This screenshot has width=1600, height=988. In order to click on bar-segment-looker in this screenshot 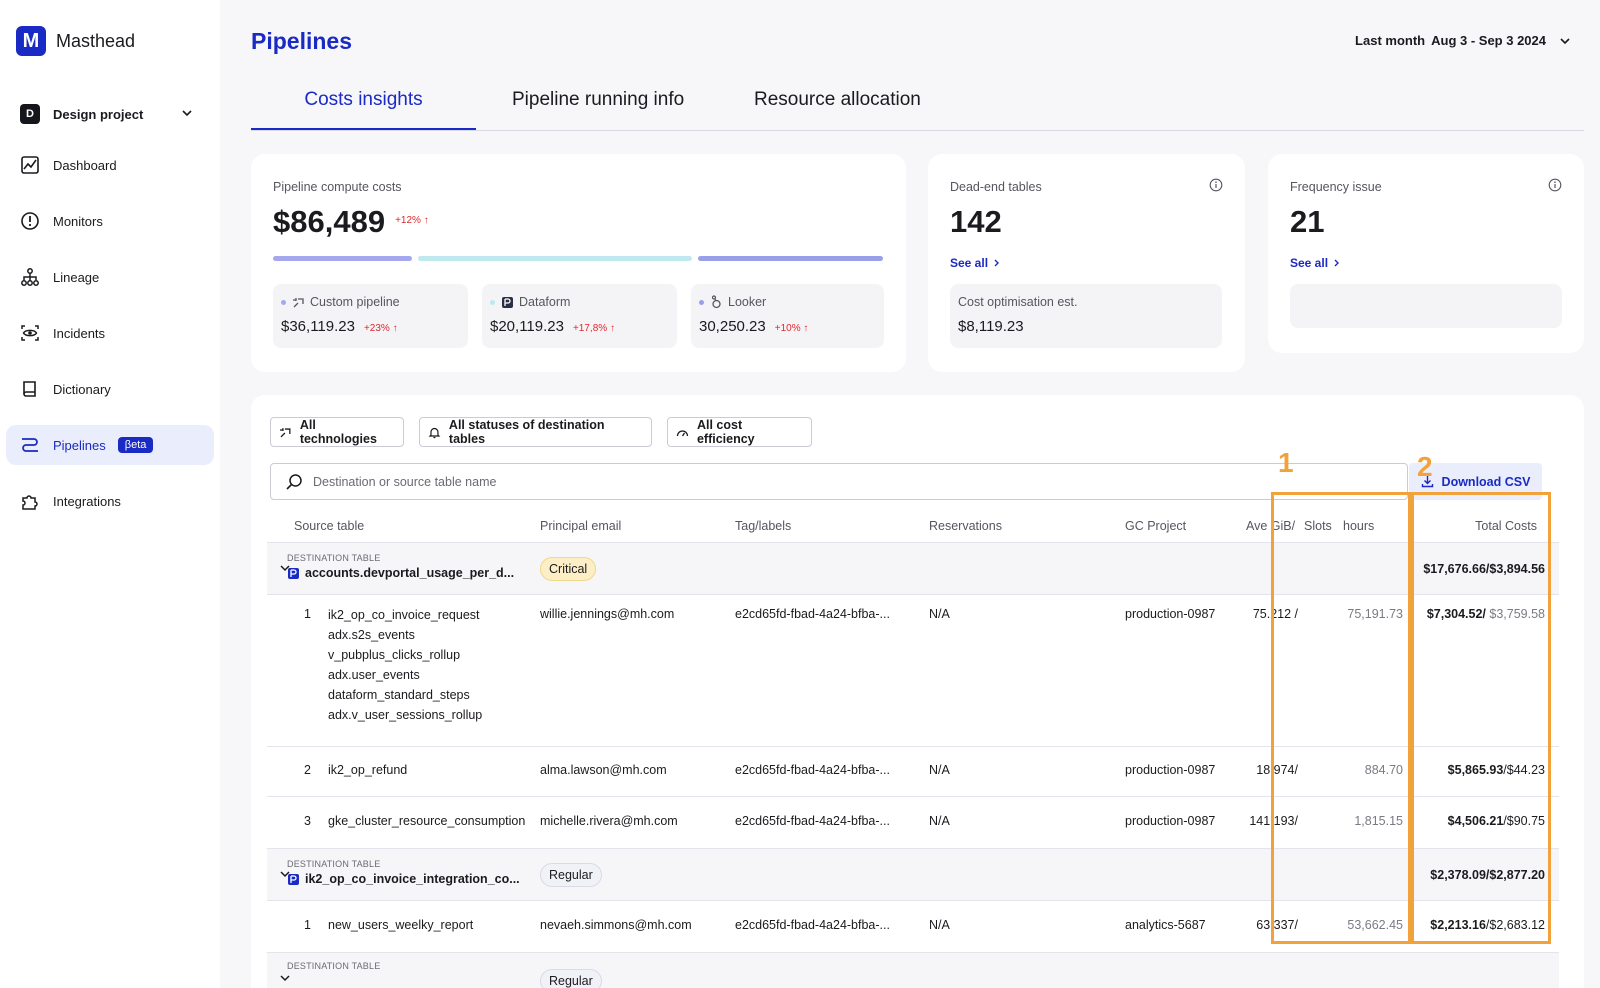, I will do `click(790, 258)`.